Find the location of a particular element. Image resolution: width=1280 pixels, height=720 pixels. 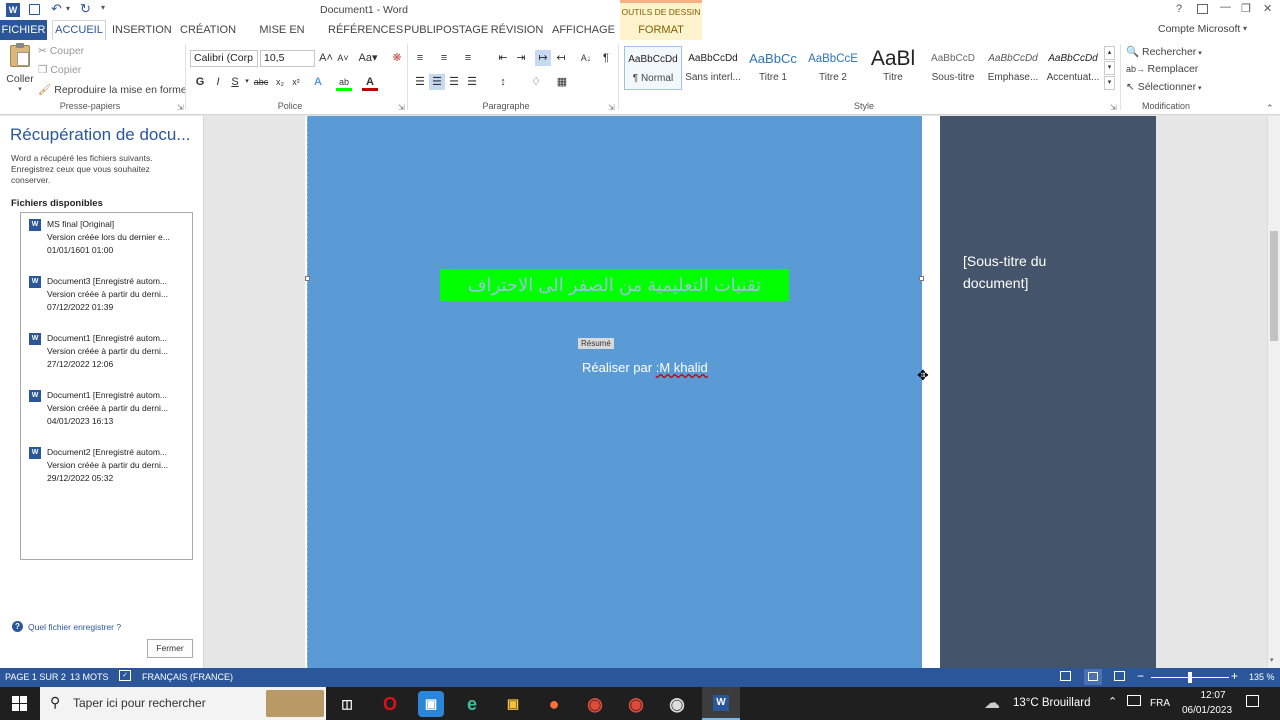

web-layout-icon is located at coordinates (1119, 676).